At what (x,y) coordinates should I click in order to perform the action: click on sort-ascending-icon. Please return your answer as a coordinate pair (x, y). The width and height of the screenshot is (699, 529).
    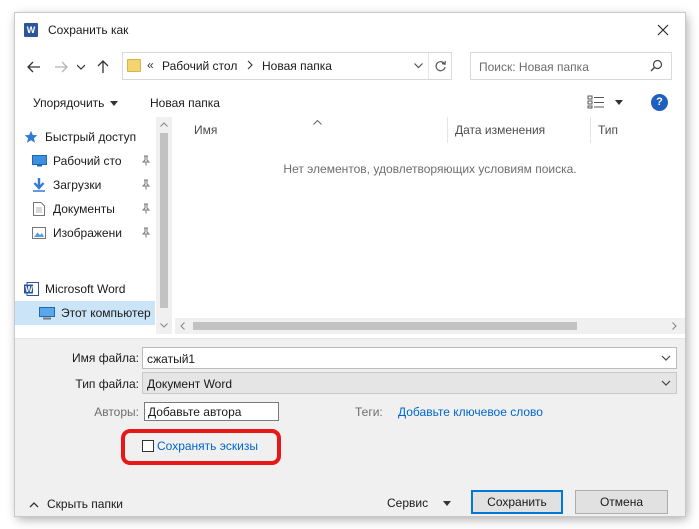
    Looking at the image, I should click on (317, 122).